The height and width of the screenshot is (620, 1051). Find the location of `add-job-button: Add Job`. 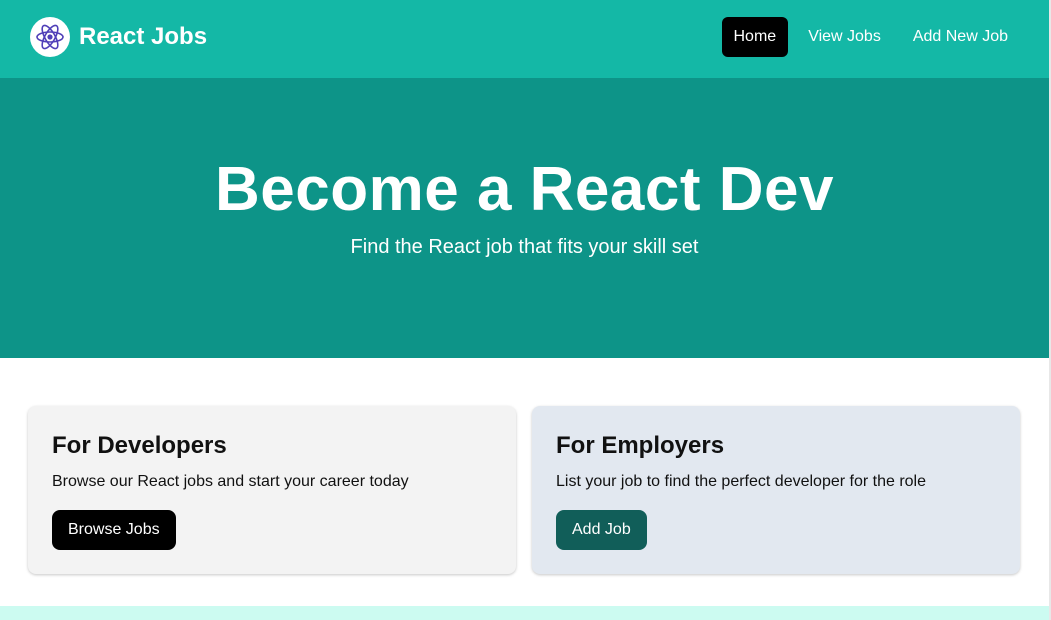

add-job-button: Add Job is located at coordinates (601, 530).